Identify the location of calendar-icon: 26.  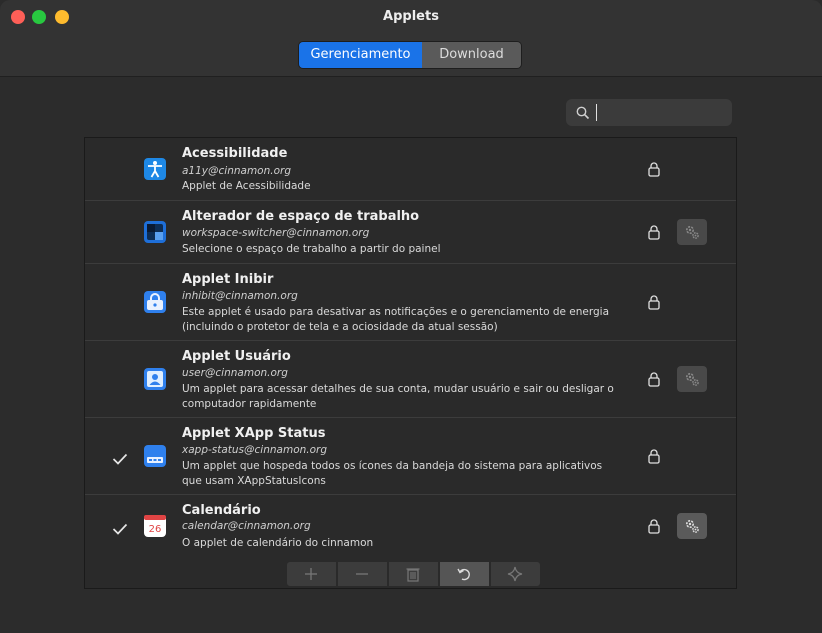
(155, 526).